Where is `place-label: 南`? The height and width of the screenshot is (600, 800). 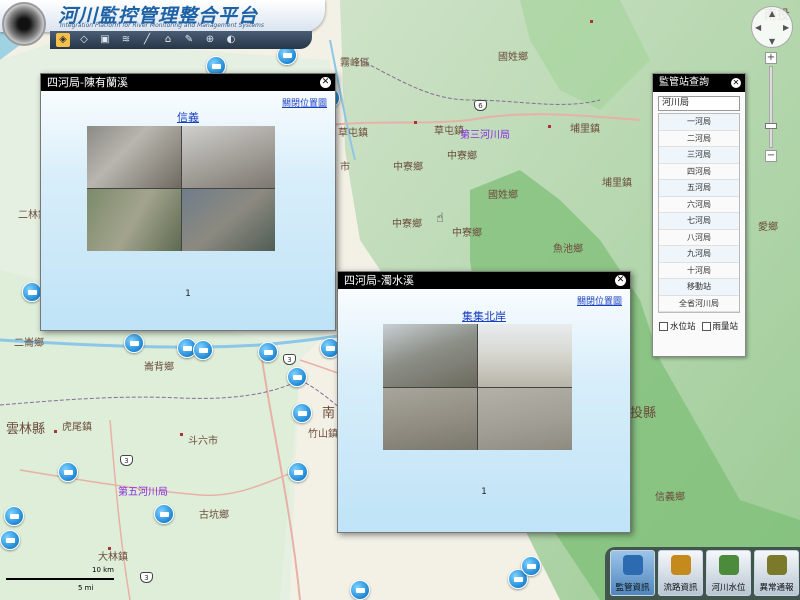 place-label: 南 is located at coordinates (329, 413).